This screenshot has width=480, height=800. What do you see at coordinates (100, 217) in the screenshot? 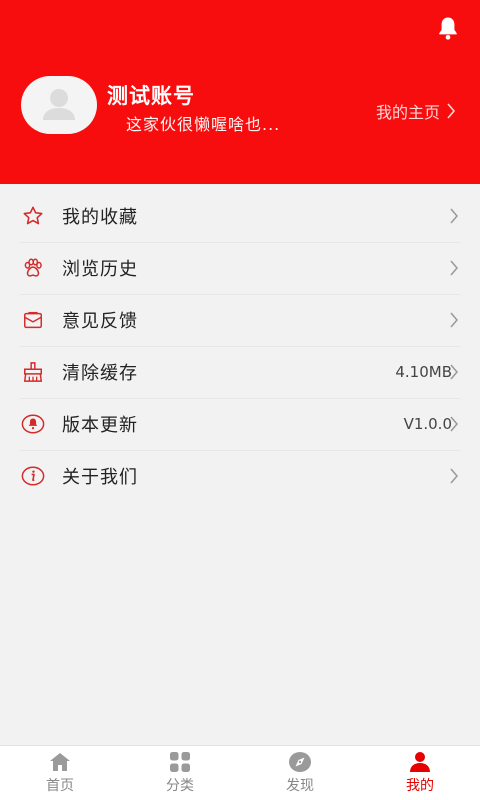
I see `menu-item-label: 我的收藏` at bounding box center [100, 217].